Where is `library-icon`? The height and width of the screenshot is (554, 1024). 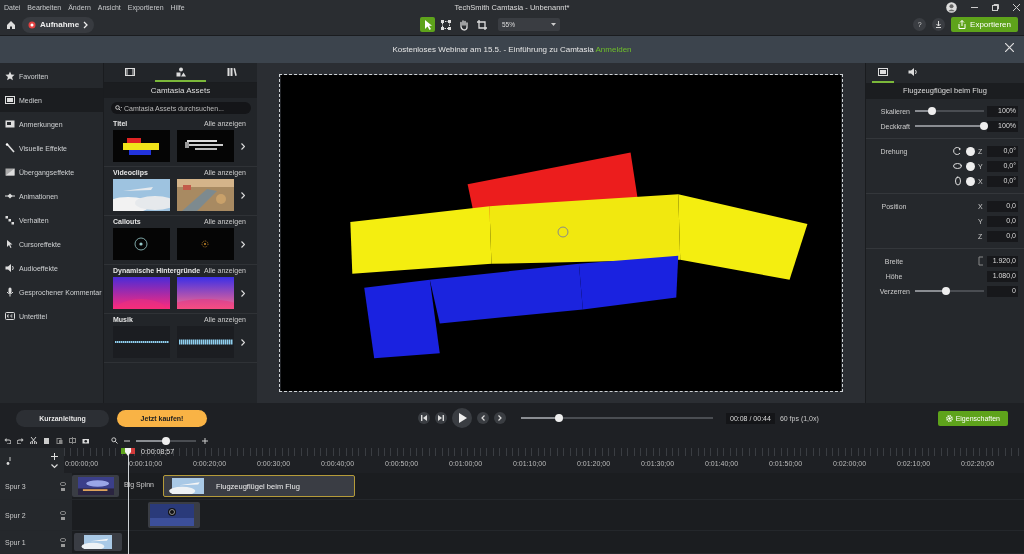
library-icon is located at coordinates (231, 71).